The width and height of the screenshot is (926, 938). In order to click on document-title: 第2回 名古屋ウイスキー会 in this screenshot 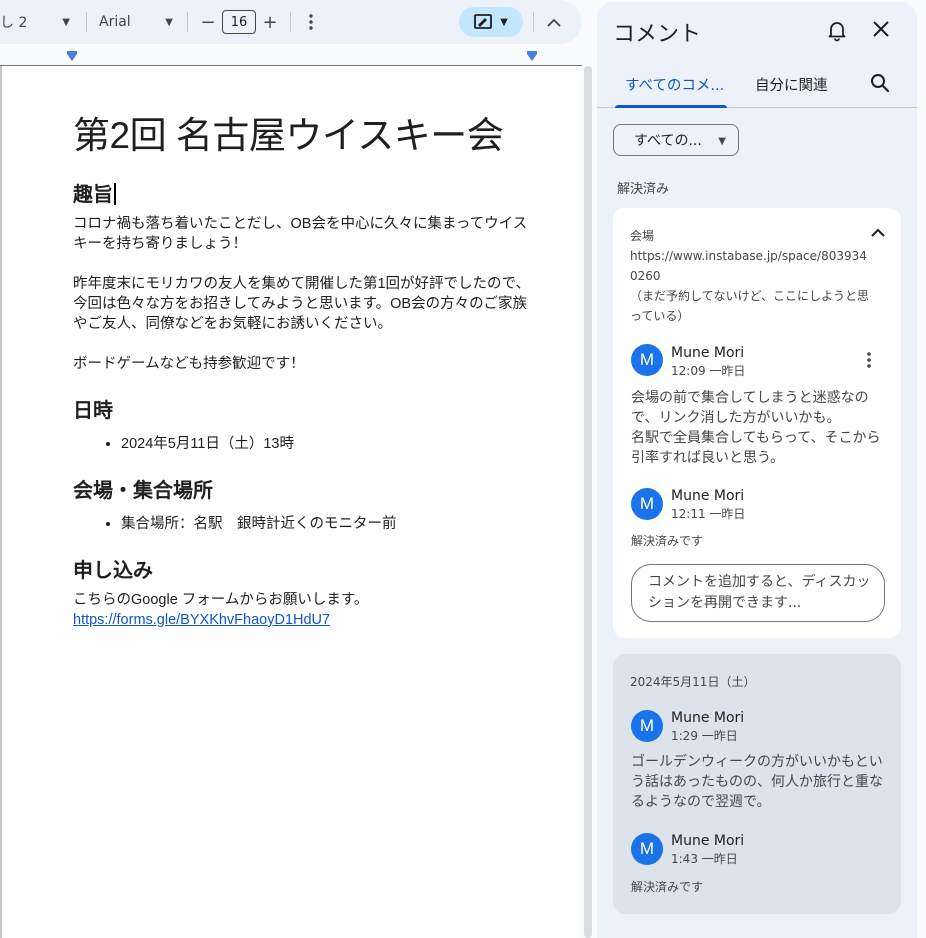, I will do `click(288, 135)`.